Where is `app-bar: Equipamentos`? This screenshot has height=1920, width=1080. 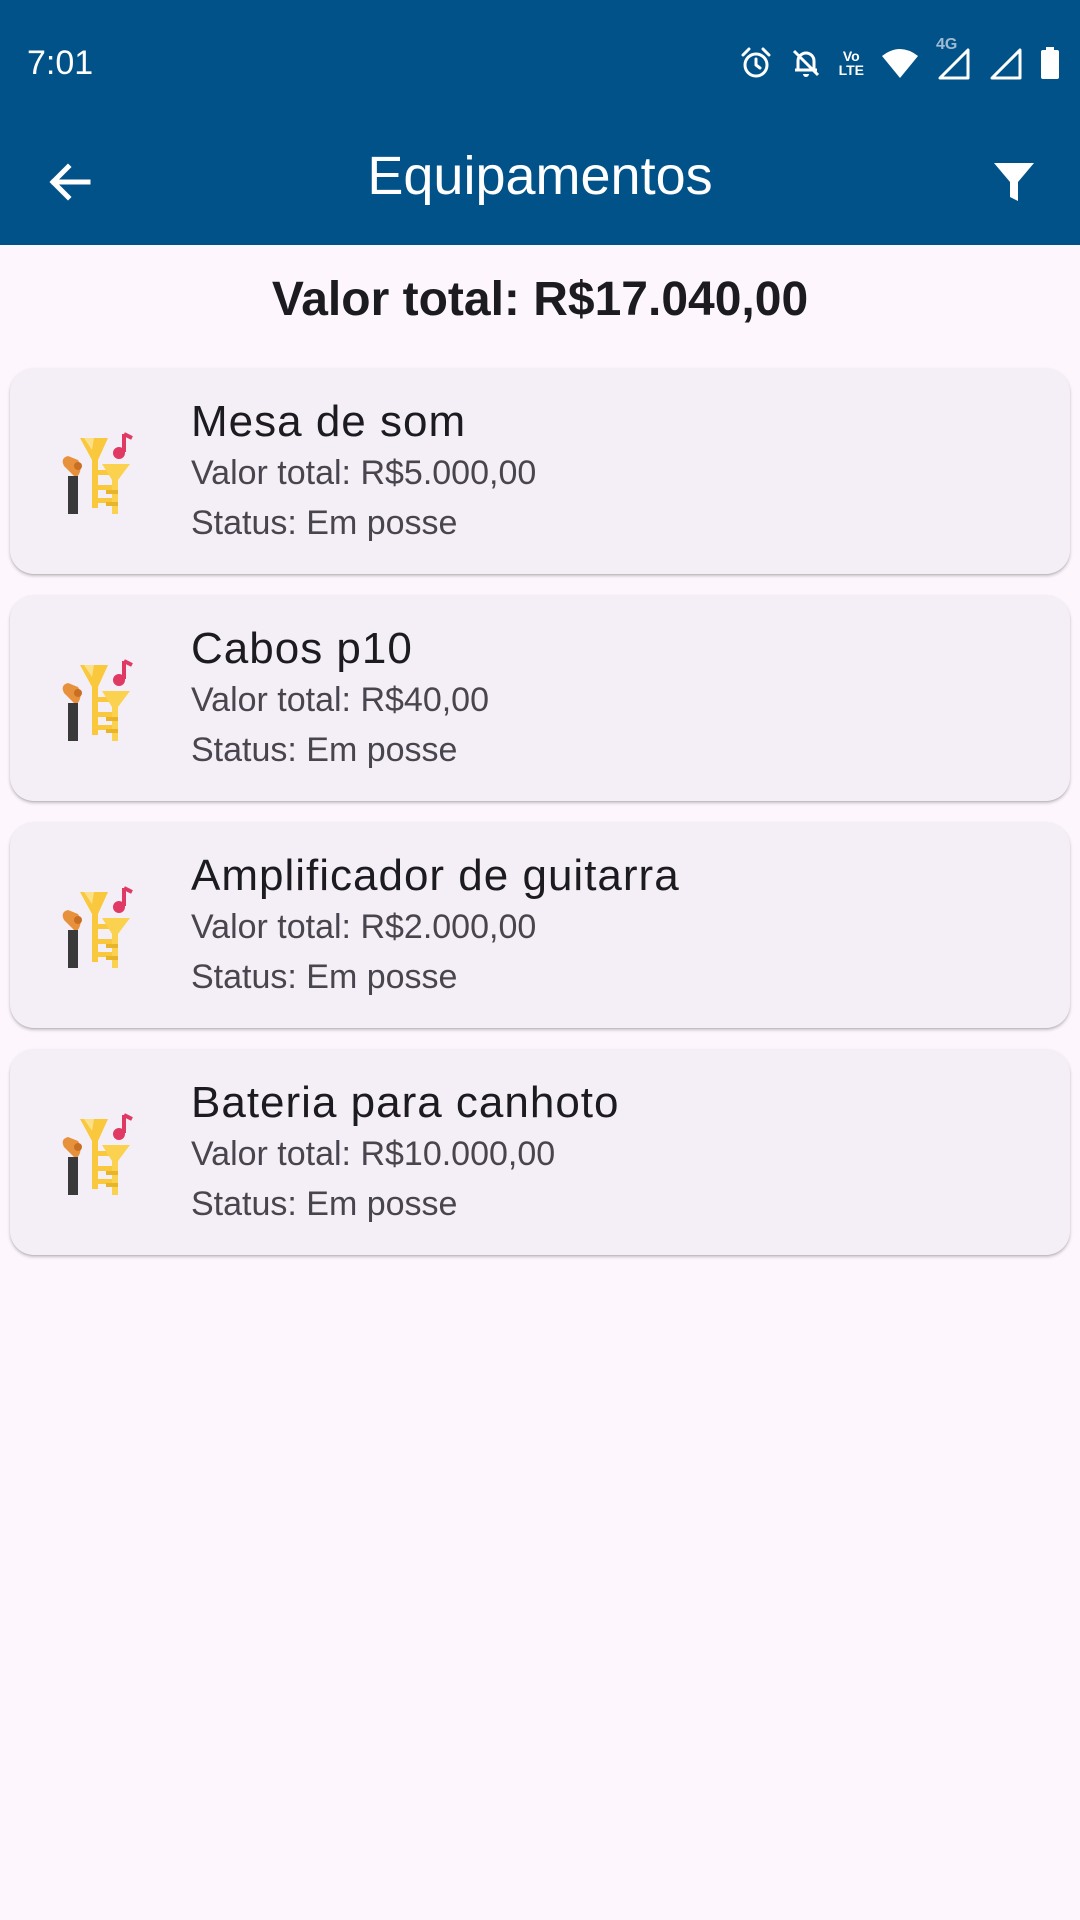 app-bar: Equipamentos is located at coordinates (540, 183).